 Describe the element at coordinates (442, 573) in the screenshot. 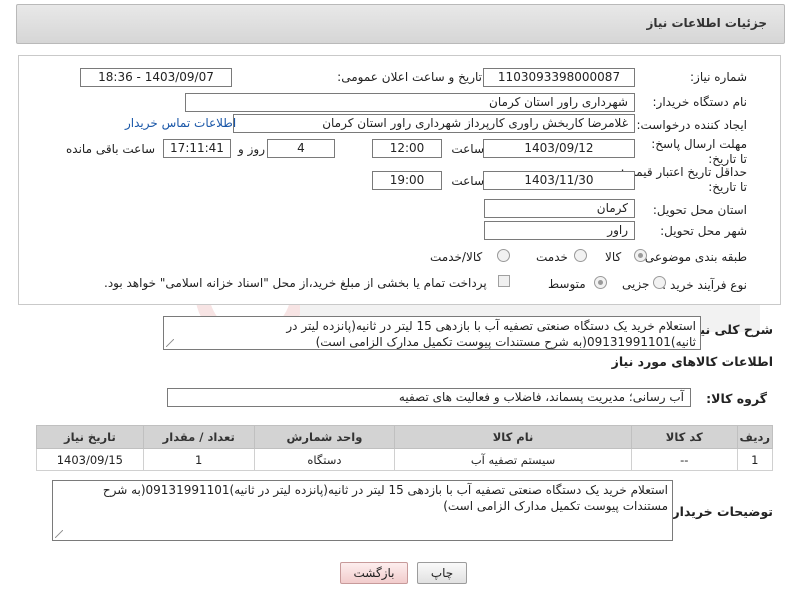

I see `print-button: چاپ` at that location.